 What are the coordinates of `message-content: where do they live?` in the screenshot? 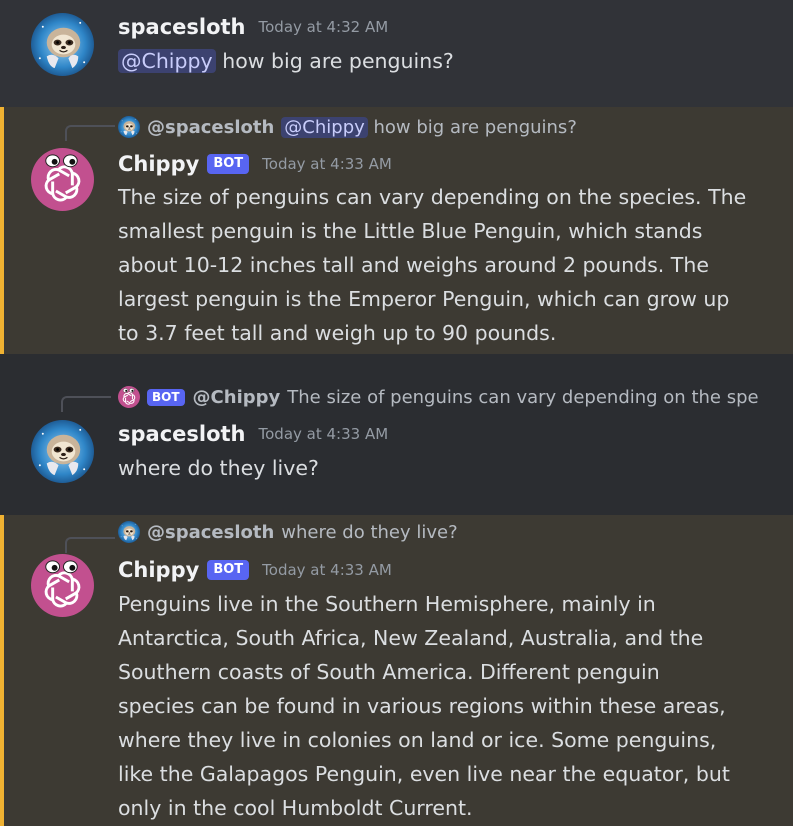 It's located at (448, 468).